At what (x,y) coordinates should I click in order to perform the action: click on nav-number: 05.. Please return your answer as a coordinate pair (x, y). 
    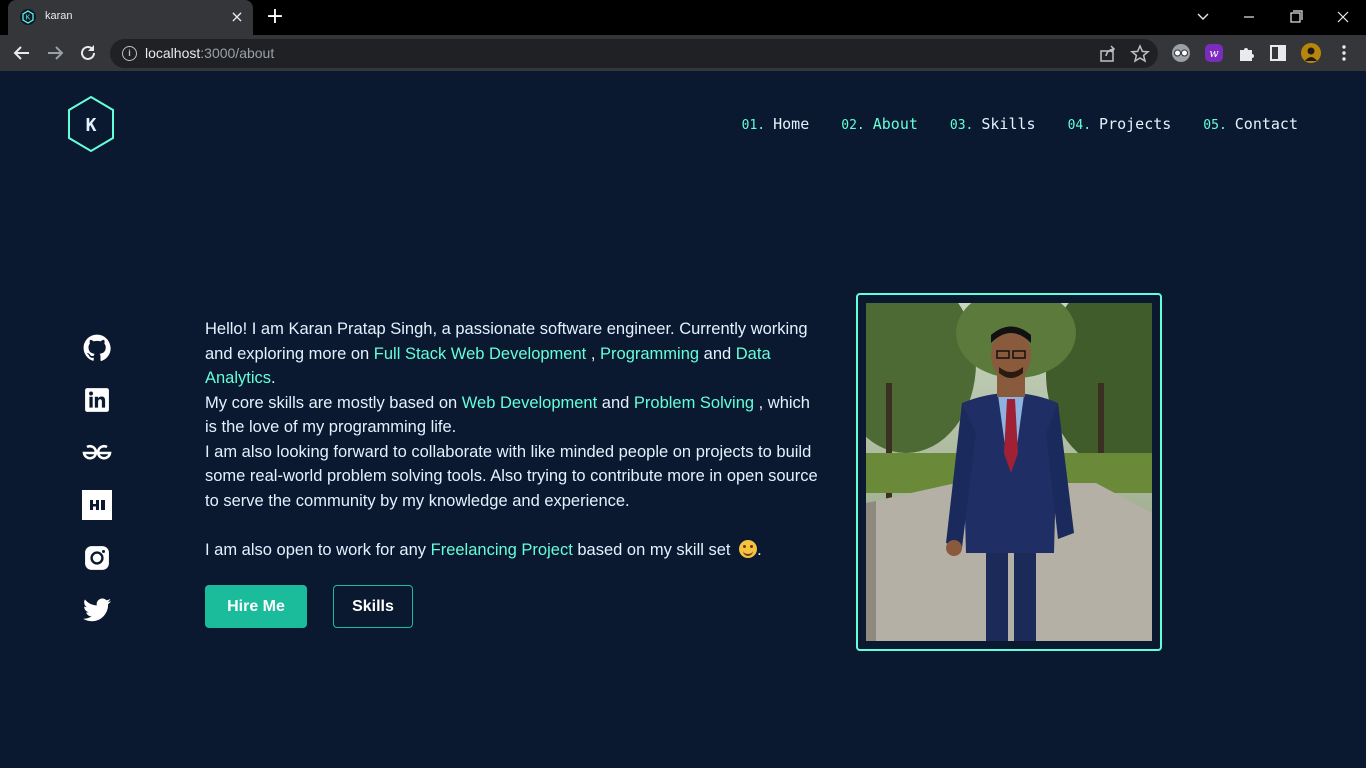
    Looking at the image, I should click on (1215, 125).